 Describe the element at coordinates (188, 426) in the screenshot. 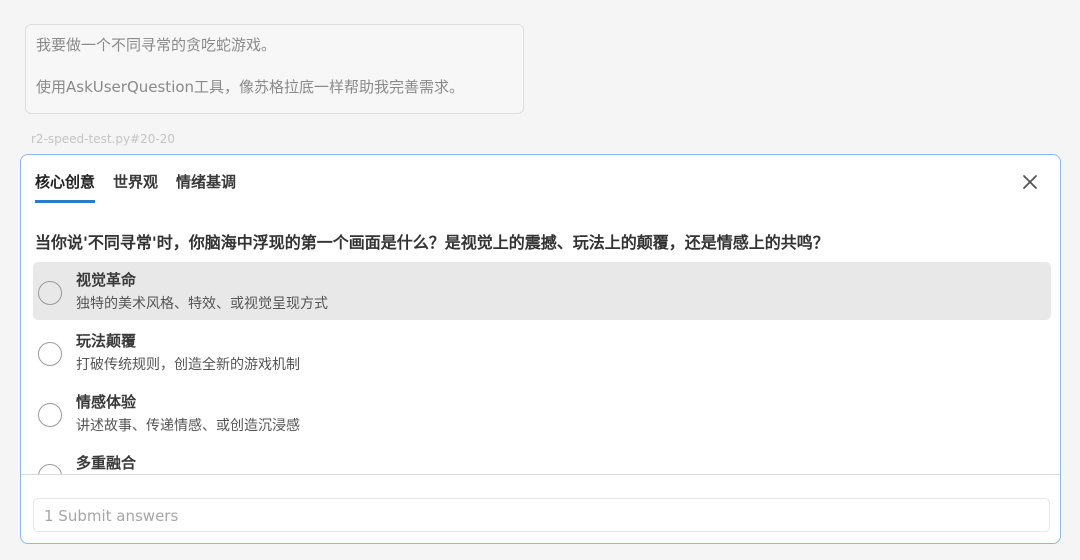

I see `option-description: 讲述故事、传递情感、或创造沉浸感` at that location.